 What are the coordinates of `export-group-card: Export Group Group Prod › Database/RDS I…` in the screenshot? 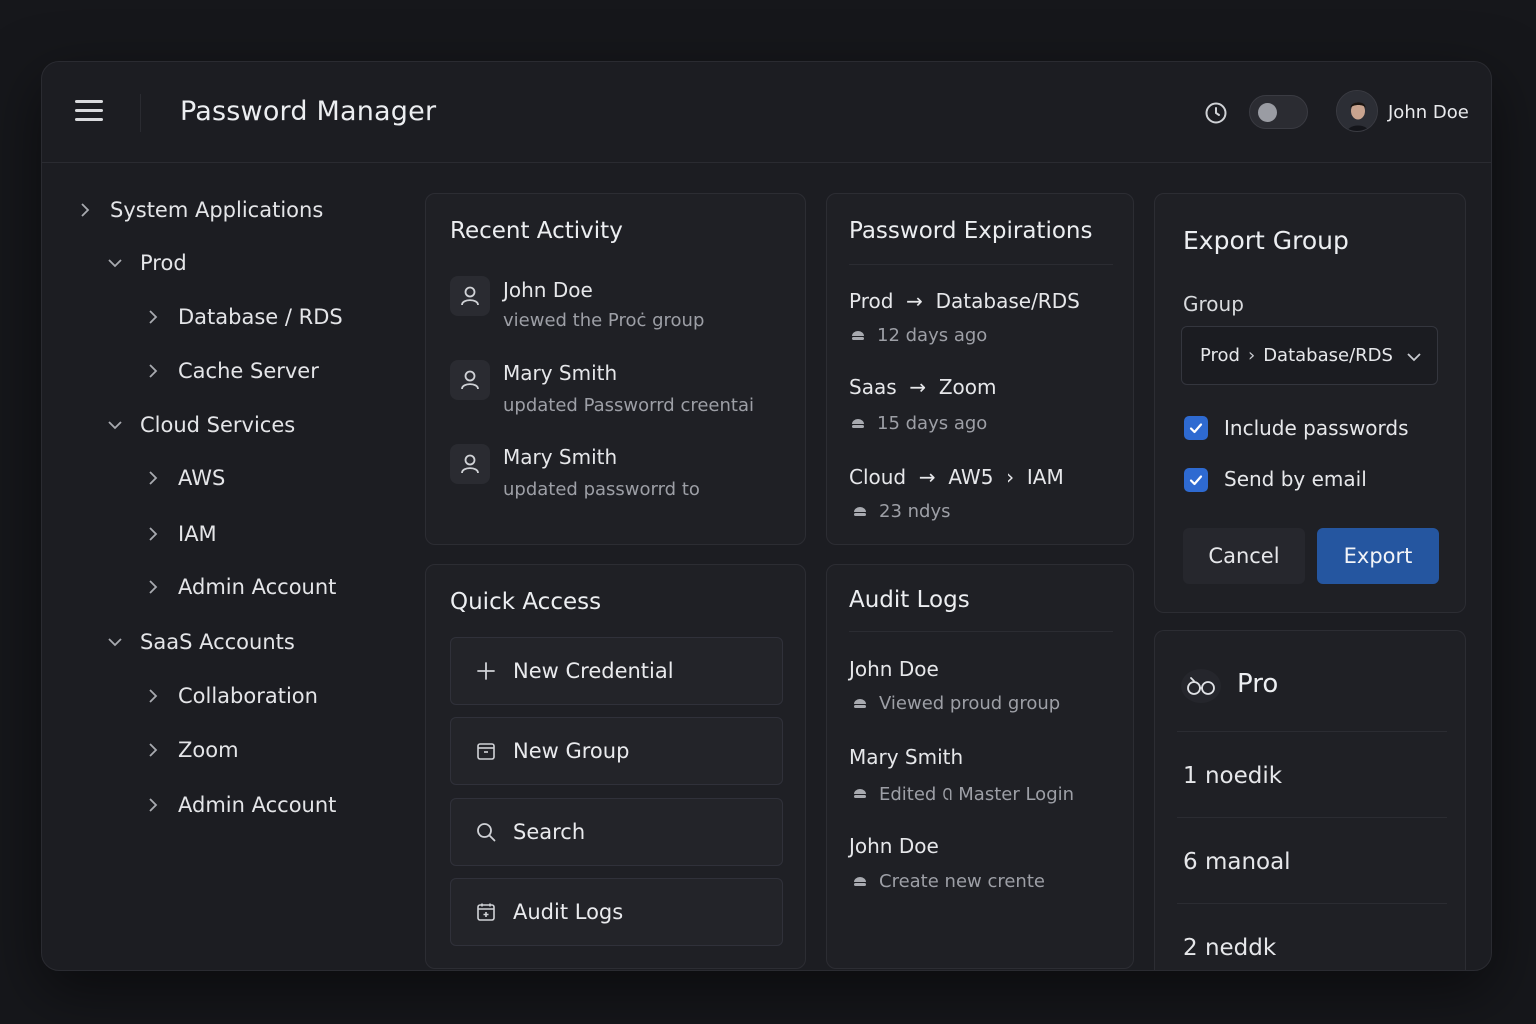 It's located at (1310, 403).